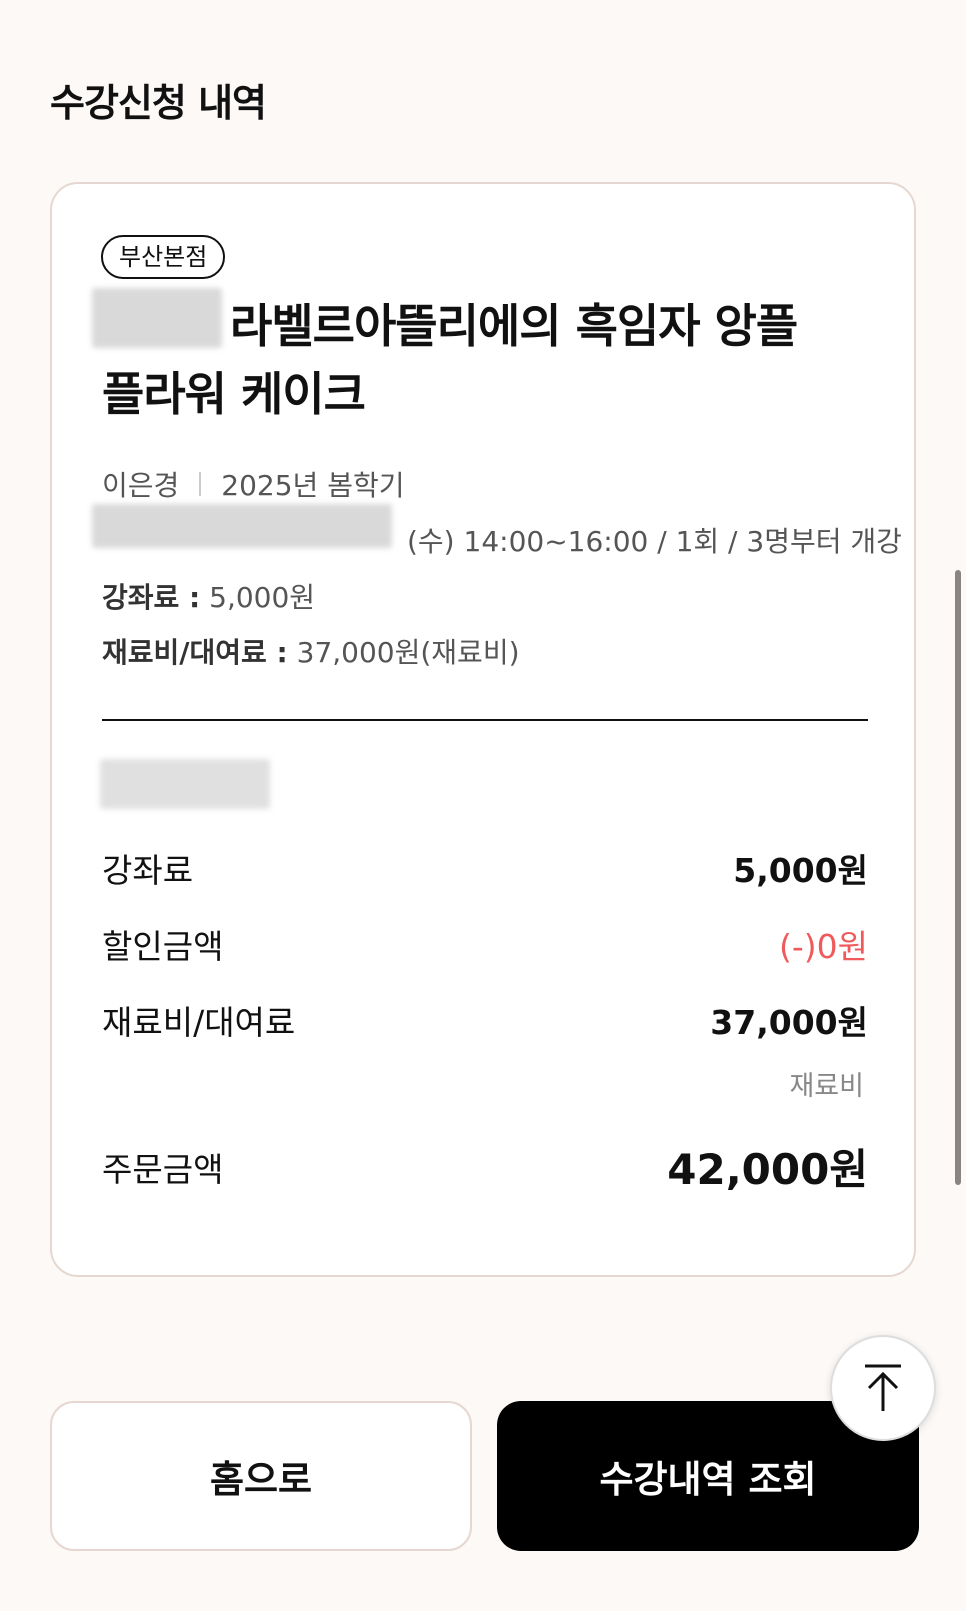  What do you see at coordinates (485, 720) in the screenshot?
I see `divider` at bounding box center [485, 720].